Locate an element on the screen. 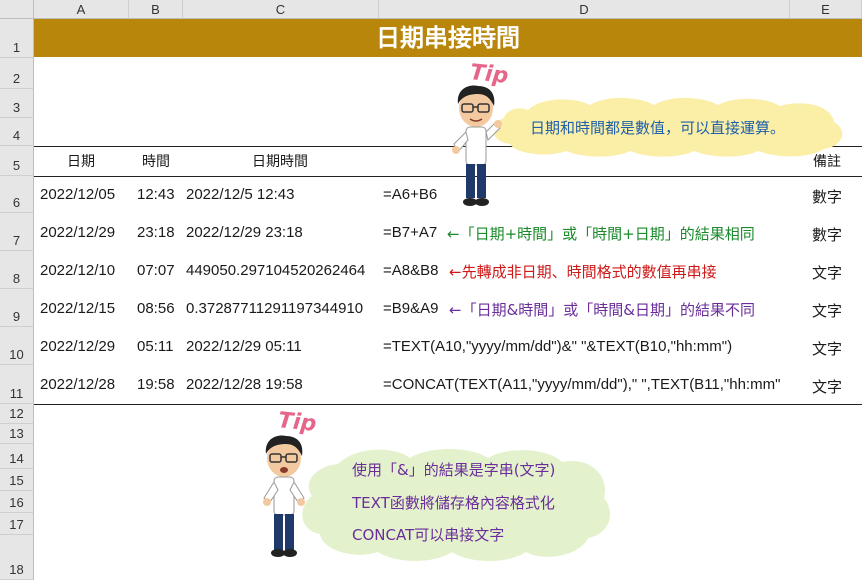  row-number: 18 is located at coordinates (16, 569).